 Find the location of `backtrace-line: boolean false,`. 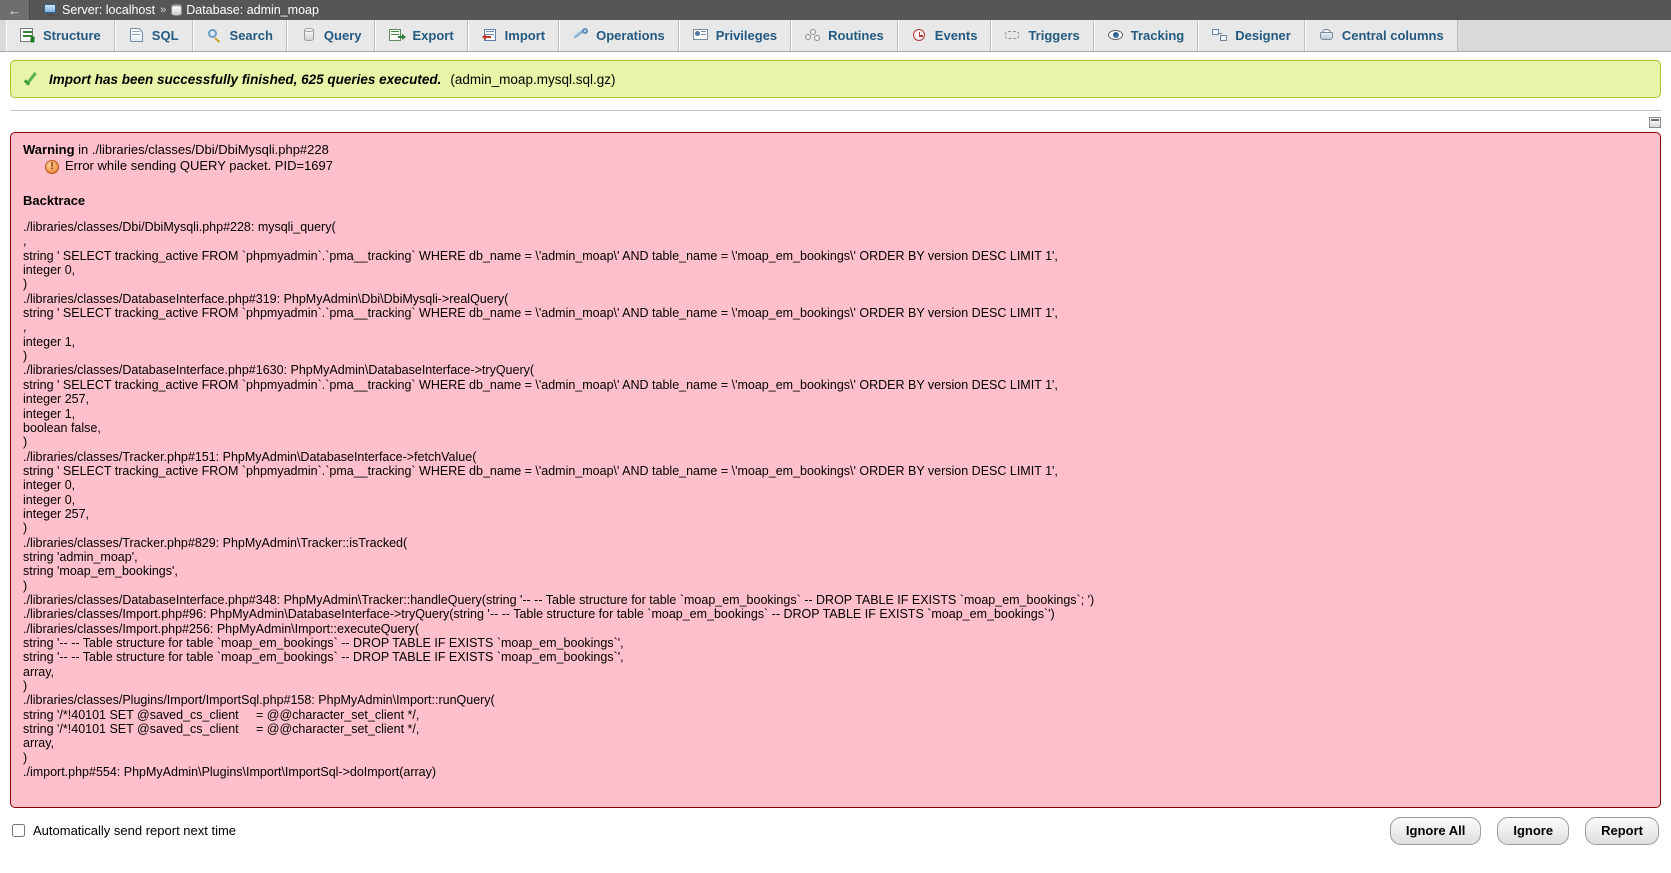

backtrace-line: boolean false, is located at coordinates (62, 427).